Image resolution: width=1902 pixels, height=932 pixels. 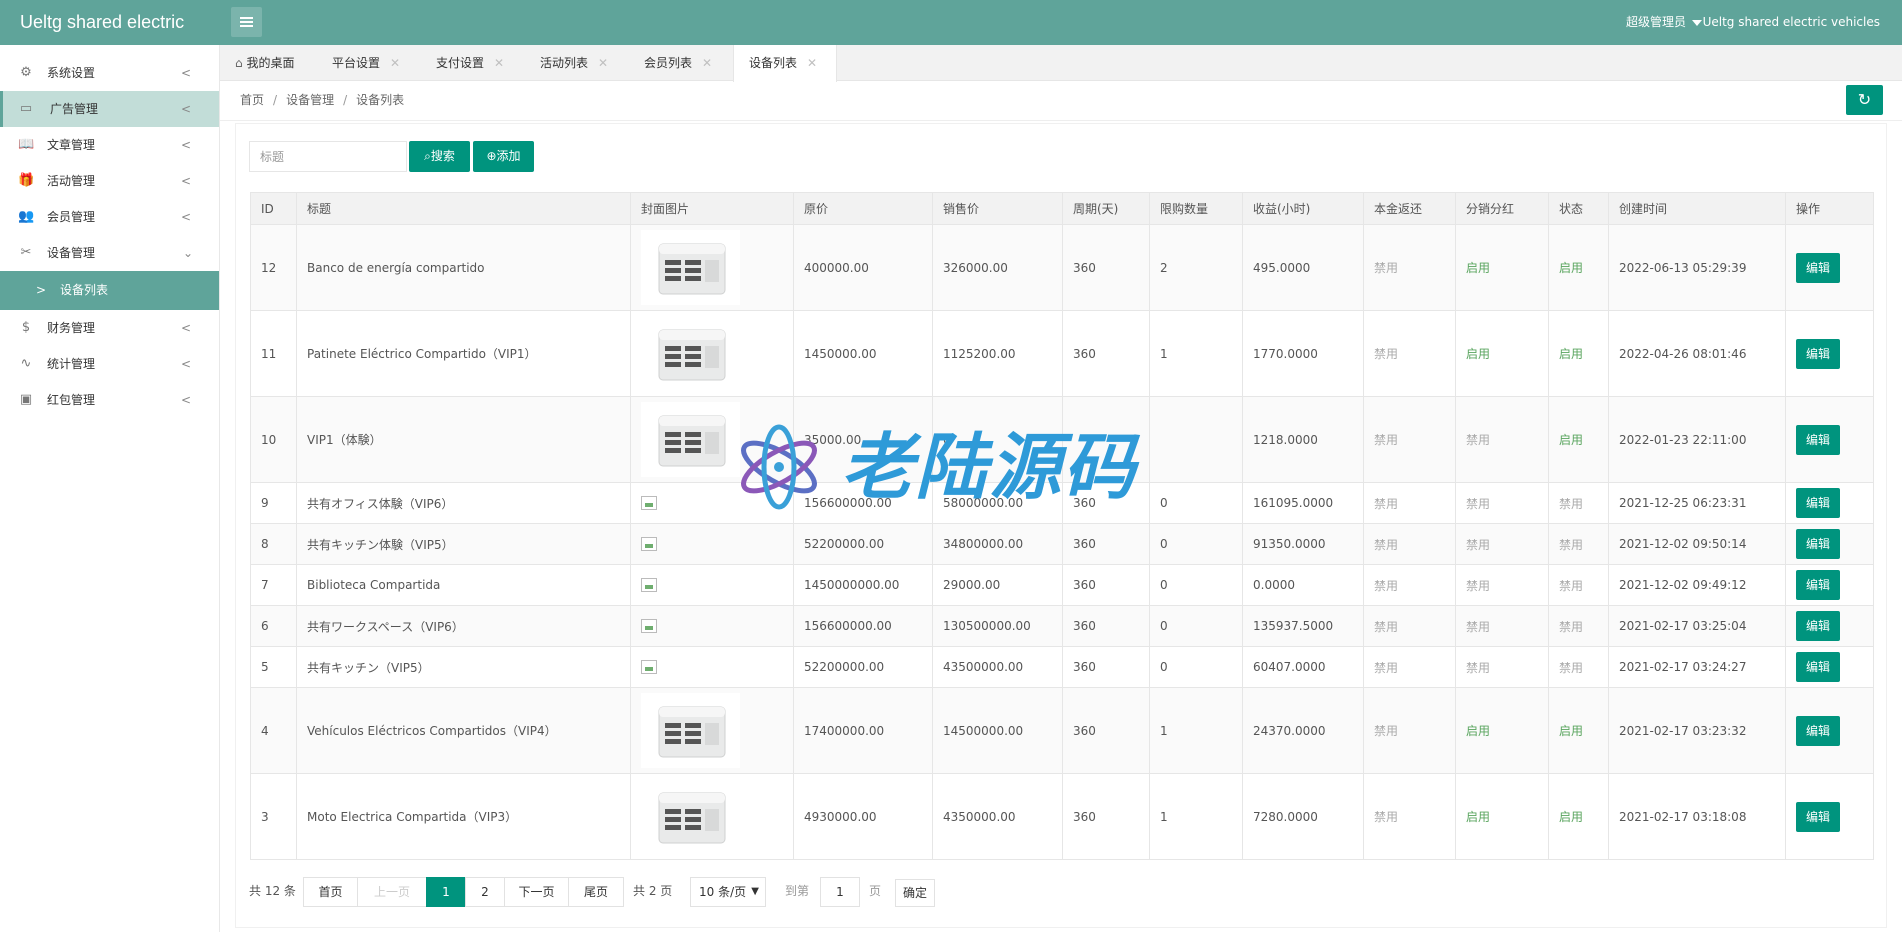 What do you see at coordinates (26, 180) in the screenshot?
I see `gift-icon: 🎁` at bounding box center [26, 180].